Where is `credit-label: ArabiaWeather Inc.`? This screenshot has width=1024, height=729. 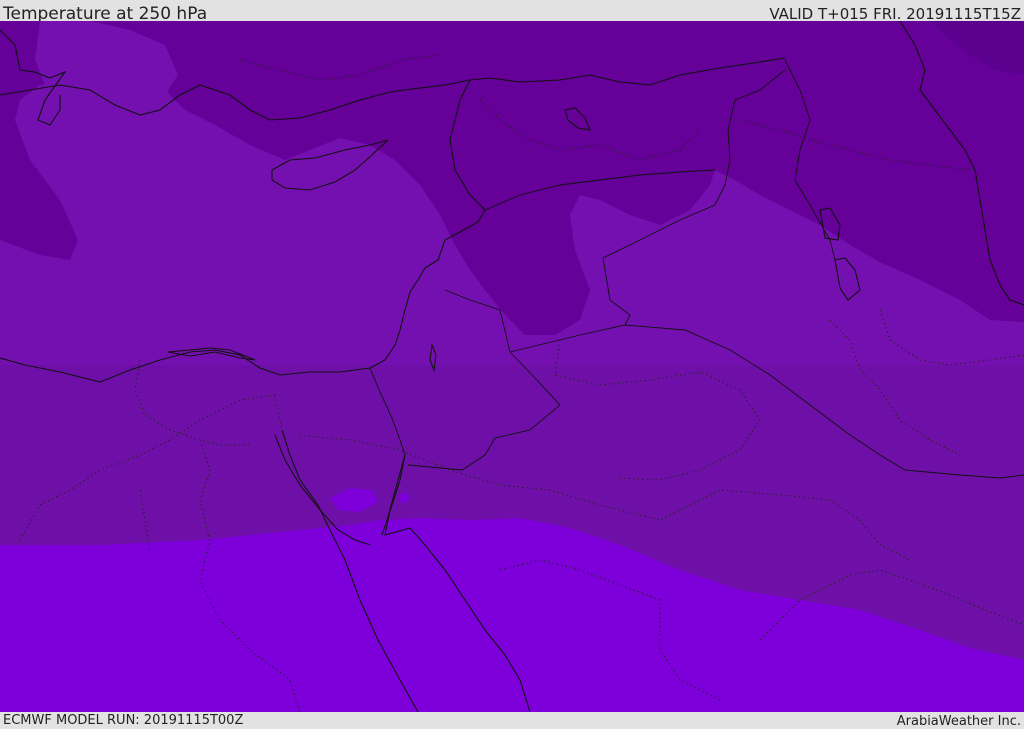 credit-label: ArabiaWeather Inc. is located at coordinates (958, 721).